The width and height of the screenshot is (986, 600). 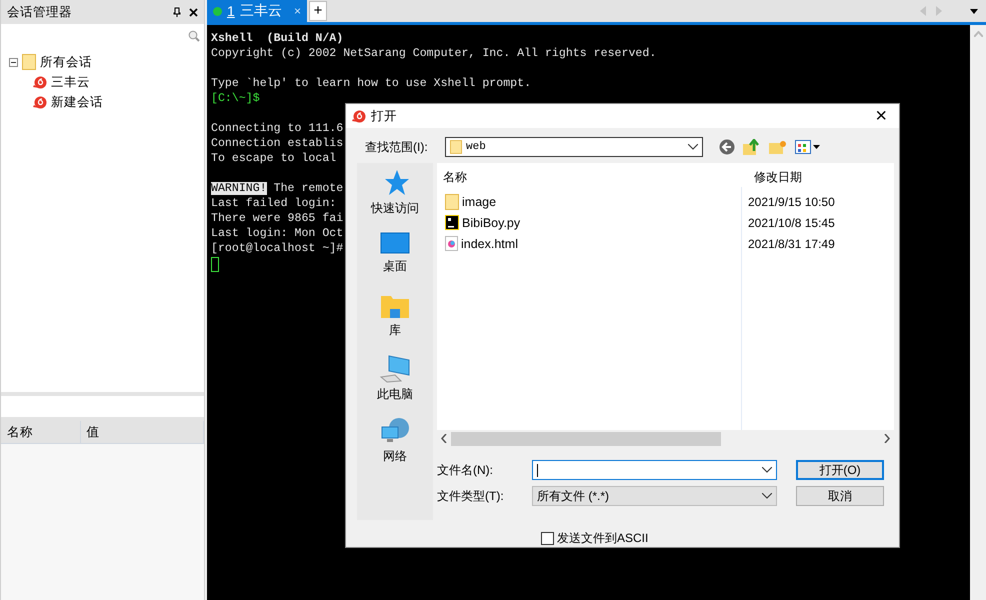 I want to click on file-name-input, so click(x=654, y=470).